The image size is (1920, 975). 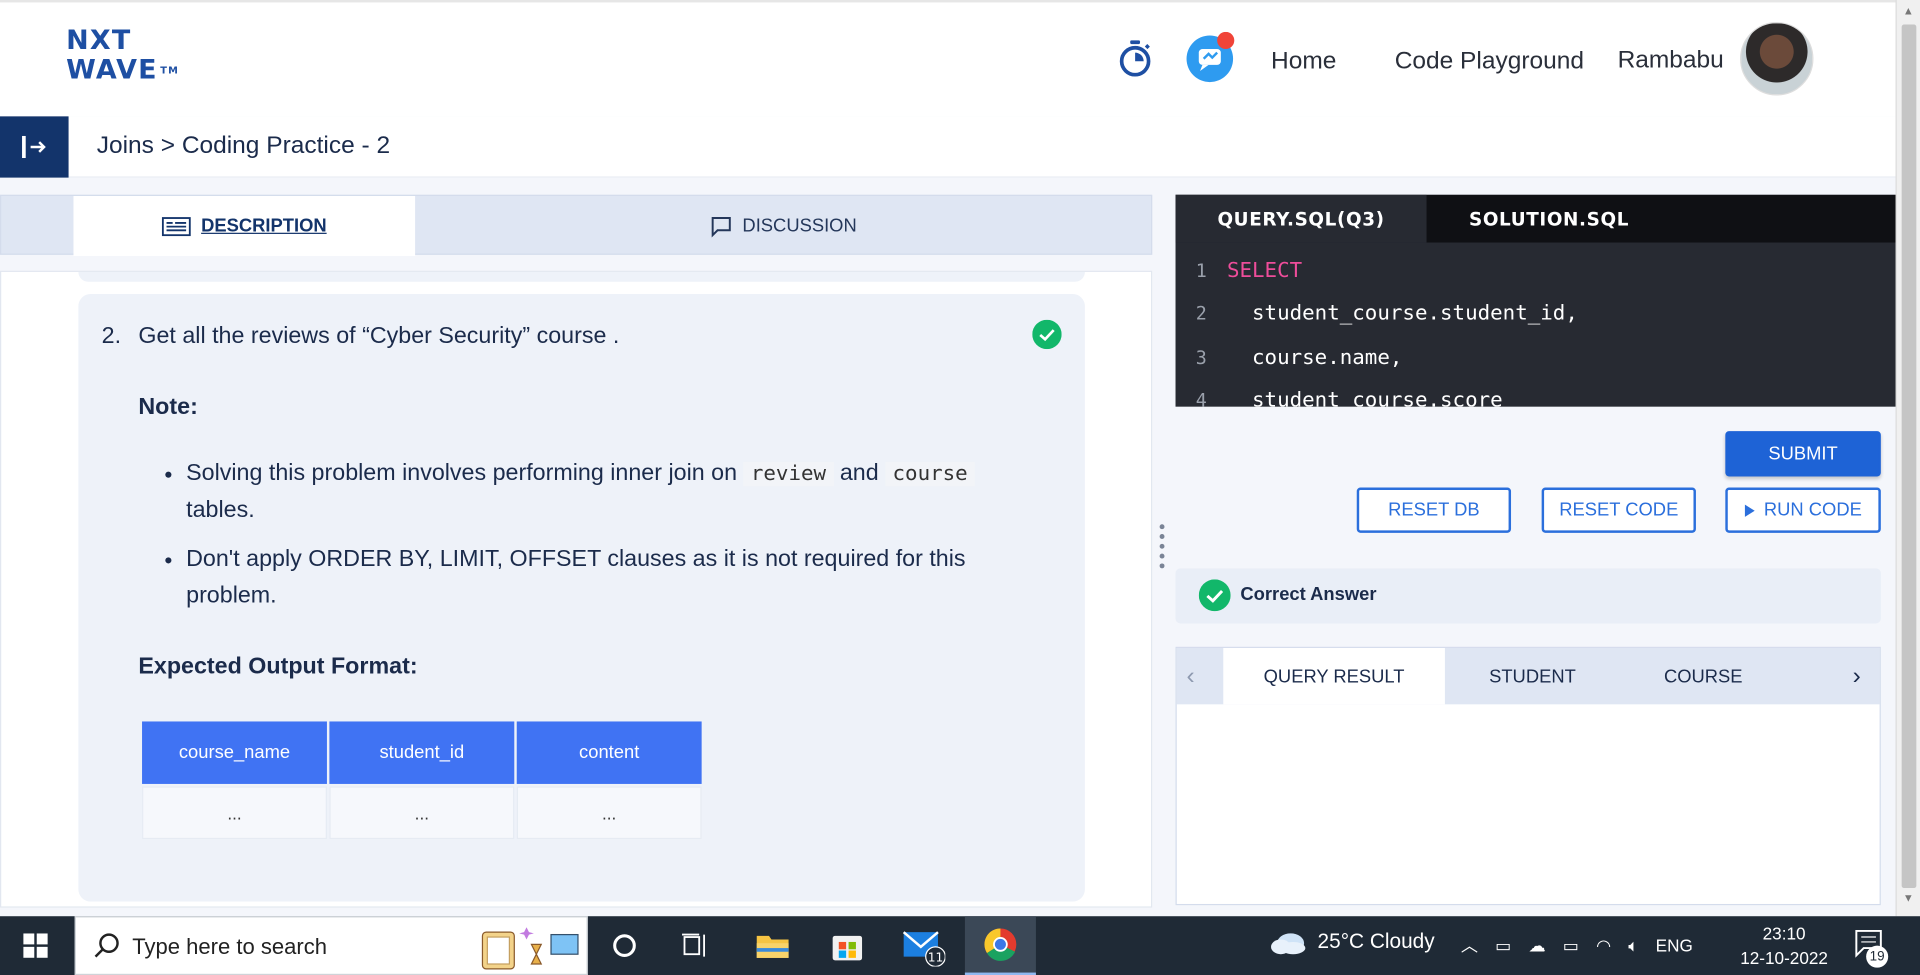 I want to click on result-tabbar: ‹ QUERY RESULT STUDENT COURSE ›, so click(x=1528, y=676).